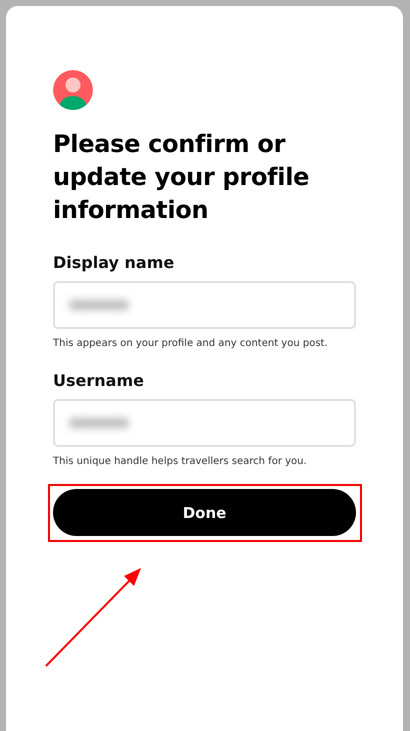 The height and width of the screenshot is (731, 410). I want to click on avatar-icon, so click(73, 90).